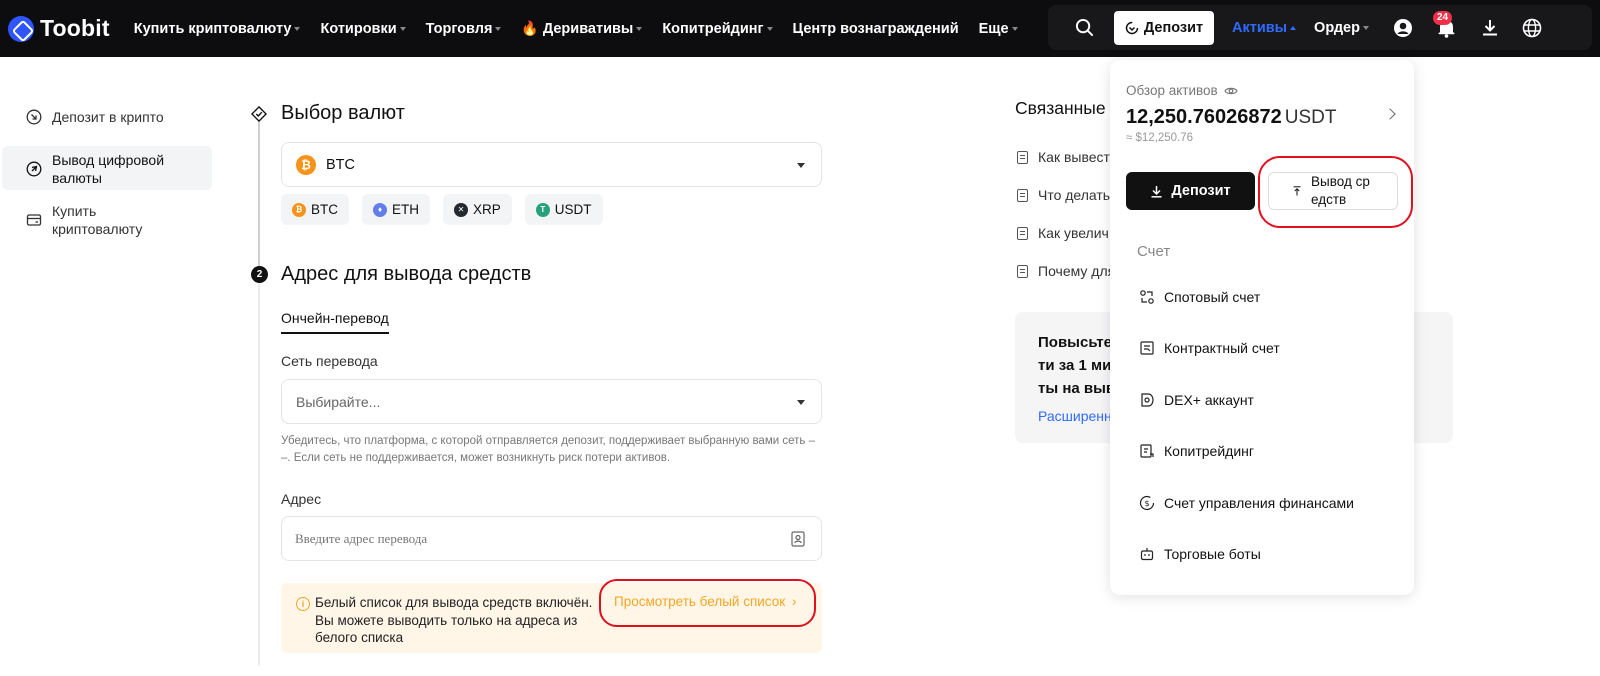 The image size is (1600, 676). I want to click on dropdown-deposit-button: Депозит, so click(1190, 191).